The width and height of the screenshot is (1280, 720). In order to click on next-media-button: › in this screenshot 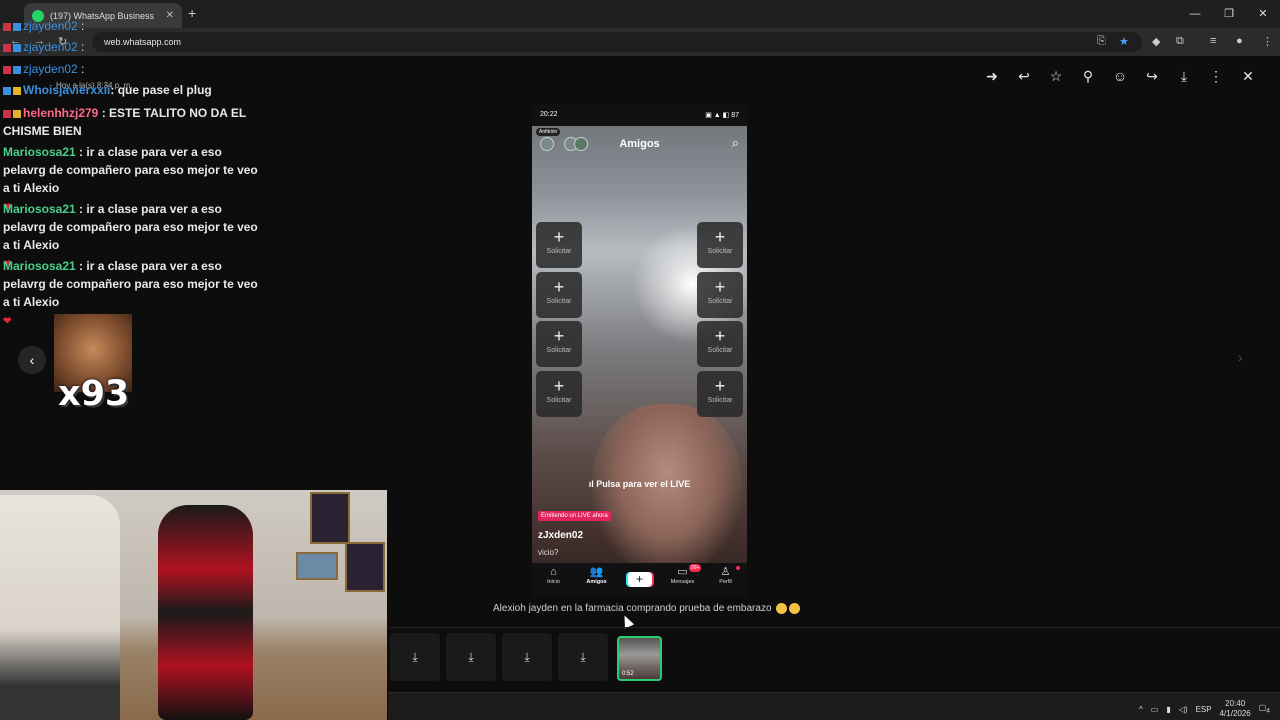, I will do `click(1240, 357)`.